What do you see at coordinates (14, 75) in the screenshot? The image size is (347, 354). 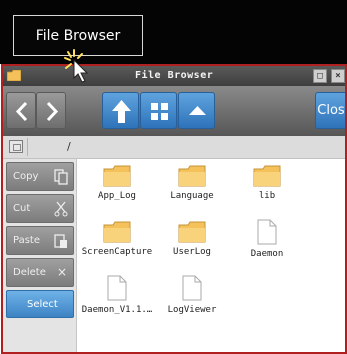 I see `folder-app-icon` at bounding box center [14, 75].